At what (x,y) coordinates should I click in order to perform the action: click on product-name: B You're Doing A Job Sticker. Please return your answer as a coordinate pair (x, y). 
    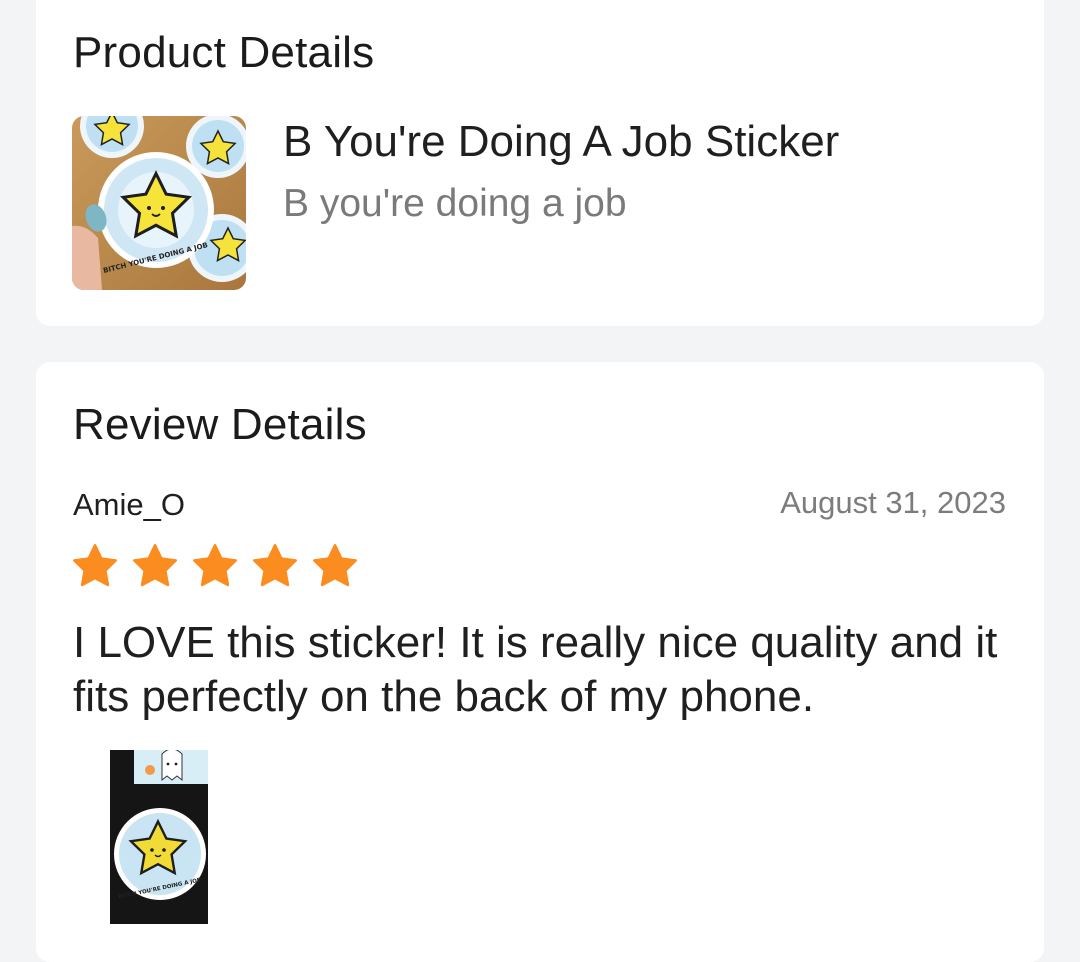
    Looking at the image, I should click on (561, 142).